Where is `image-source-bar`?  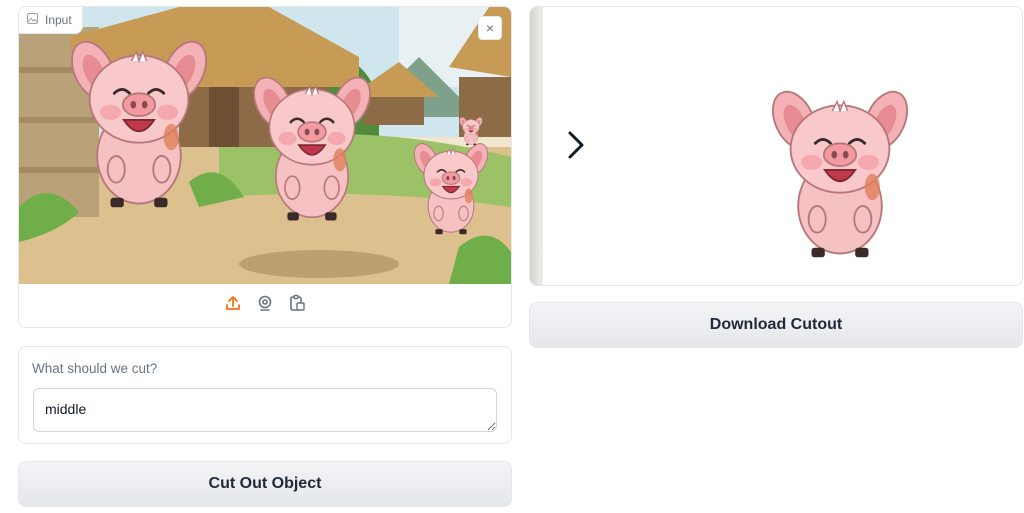 image-source-bar is located at coordinates (265, 305).